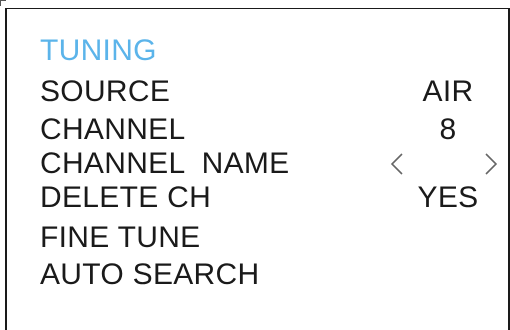 The image size is (510, 330). What do you see at coordinates (3, 3) in the screenshot?
I see `frame-corner` at bounding box center [3, 3].